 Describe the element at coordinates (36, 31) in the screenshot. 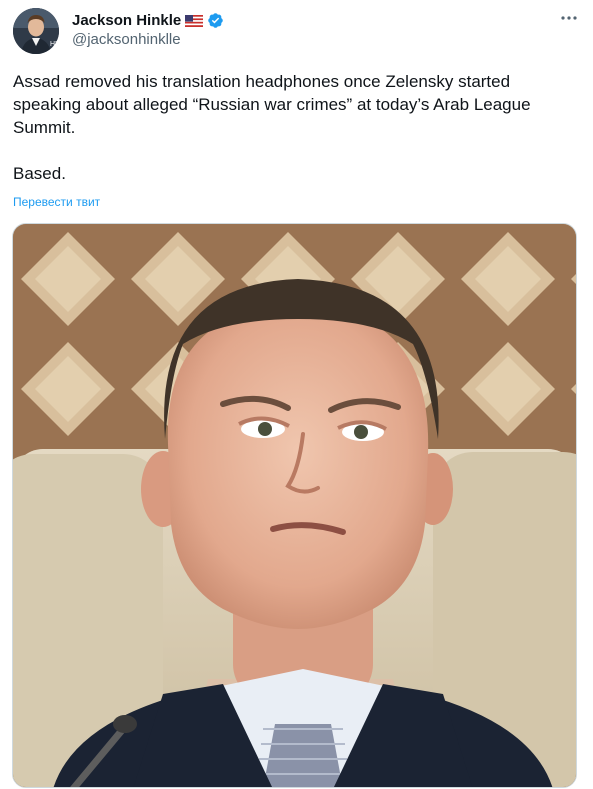

I see `avatar: HB` at that location.